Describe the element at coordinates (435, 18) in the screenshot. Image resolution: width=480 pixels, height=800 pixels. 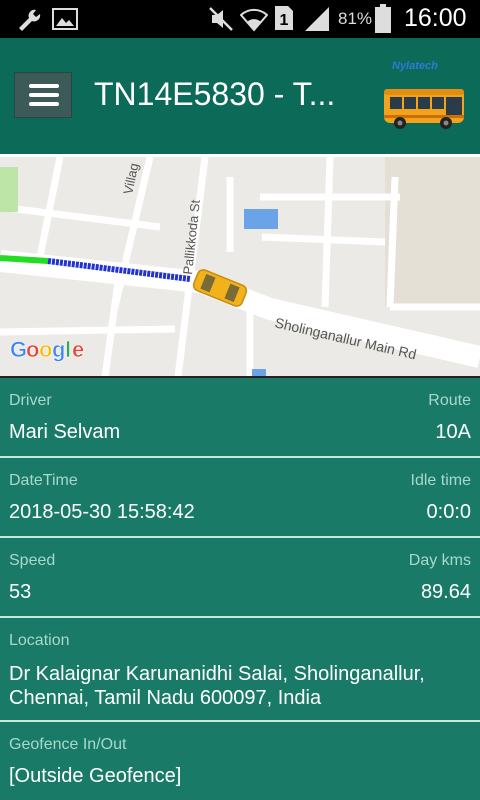
I see `clock: 16:00` at that location.